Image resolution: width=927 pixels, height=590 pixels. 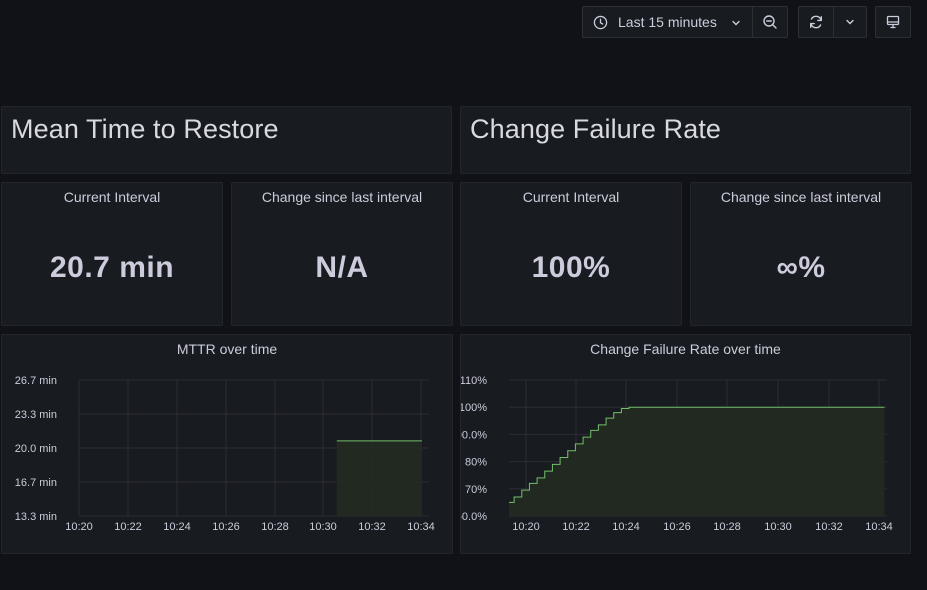 I want to click on refresh-button, so click(x=816, y=22).